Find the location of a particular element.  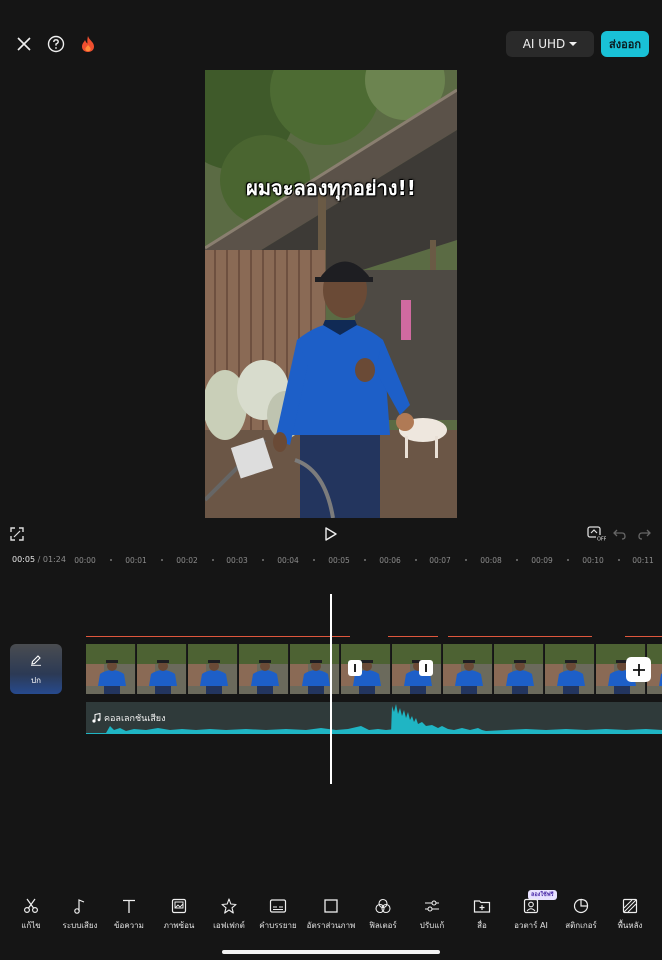

current-time: 00:05 is located at coordinates (24, 559).